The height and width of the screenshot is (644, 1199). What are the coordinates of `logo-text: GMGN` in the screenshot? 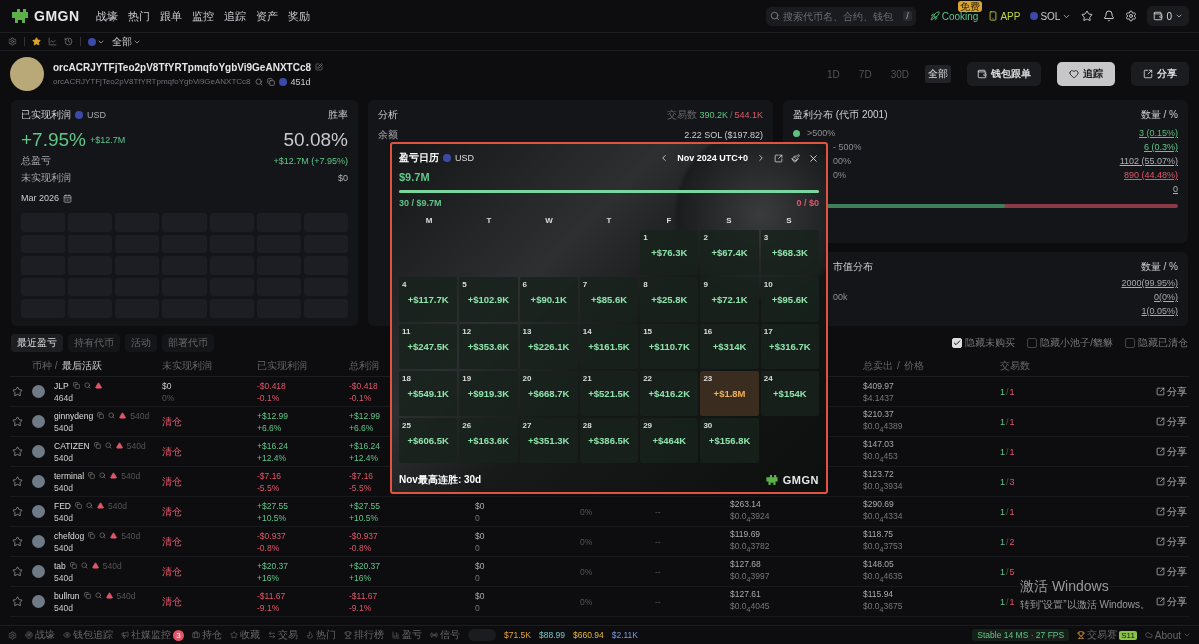 It's located at (57, 16).